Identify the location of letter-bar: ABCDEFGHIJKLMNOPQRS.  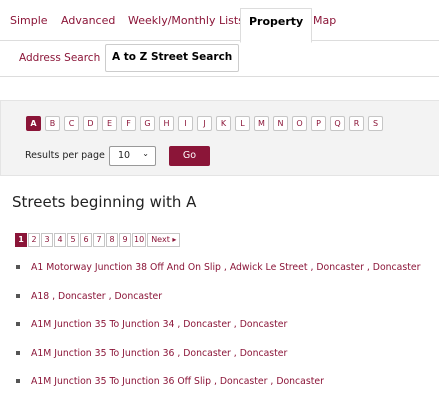
(206, 125).